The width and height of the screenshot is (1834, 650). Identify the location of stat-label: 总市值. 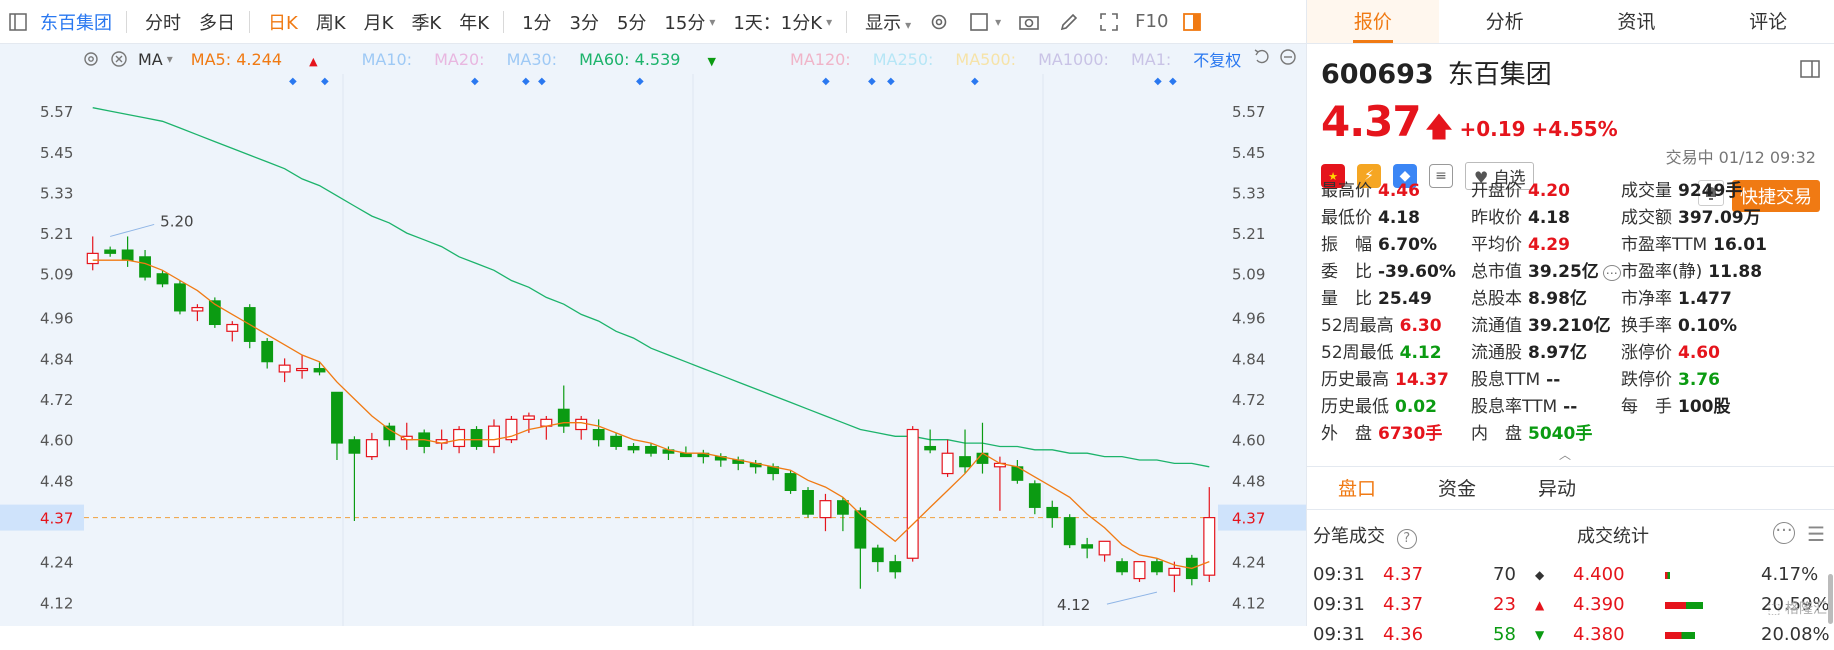
(1496, 272).